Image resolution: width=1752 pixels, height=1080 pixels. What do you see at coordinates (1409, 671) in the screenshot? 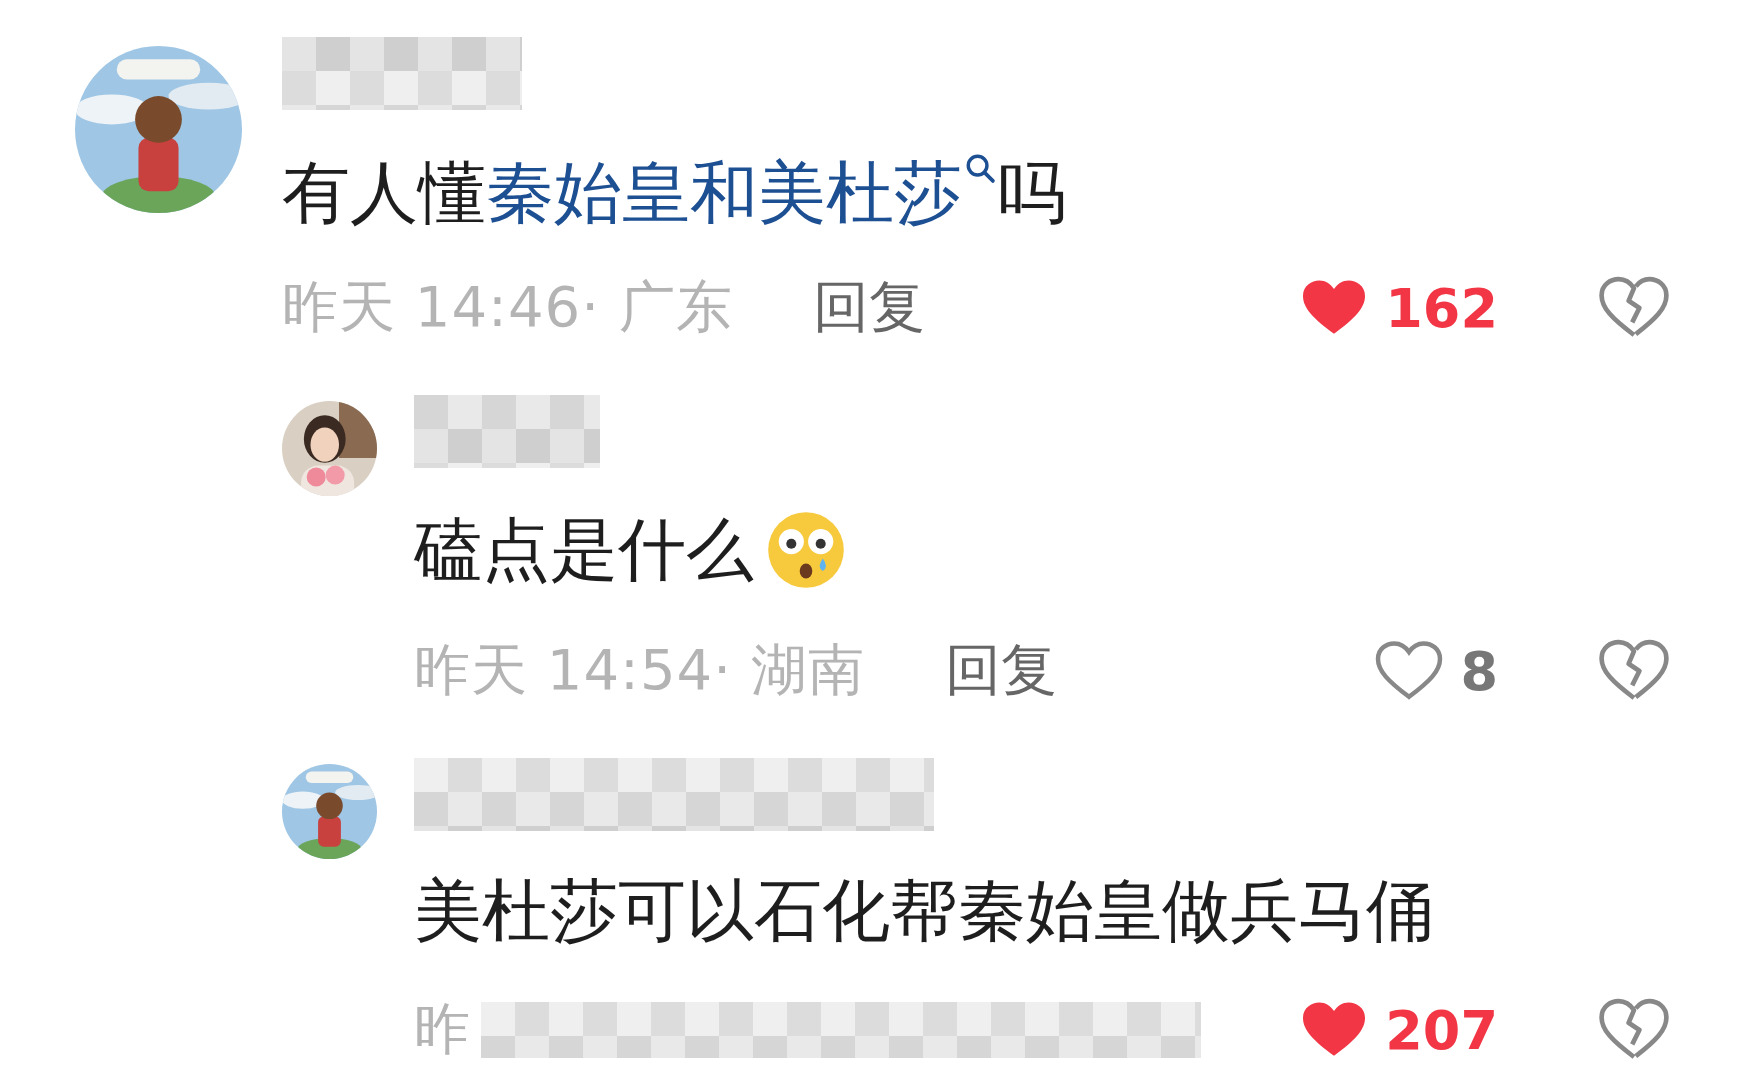
I see `heart-icon` at bounding box center [1409, 671].